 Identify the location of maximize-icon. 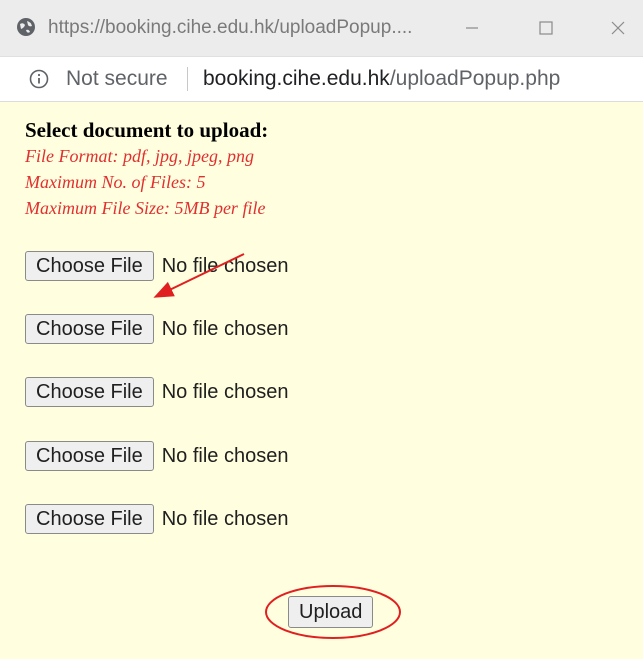
(546, 28).